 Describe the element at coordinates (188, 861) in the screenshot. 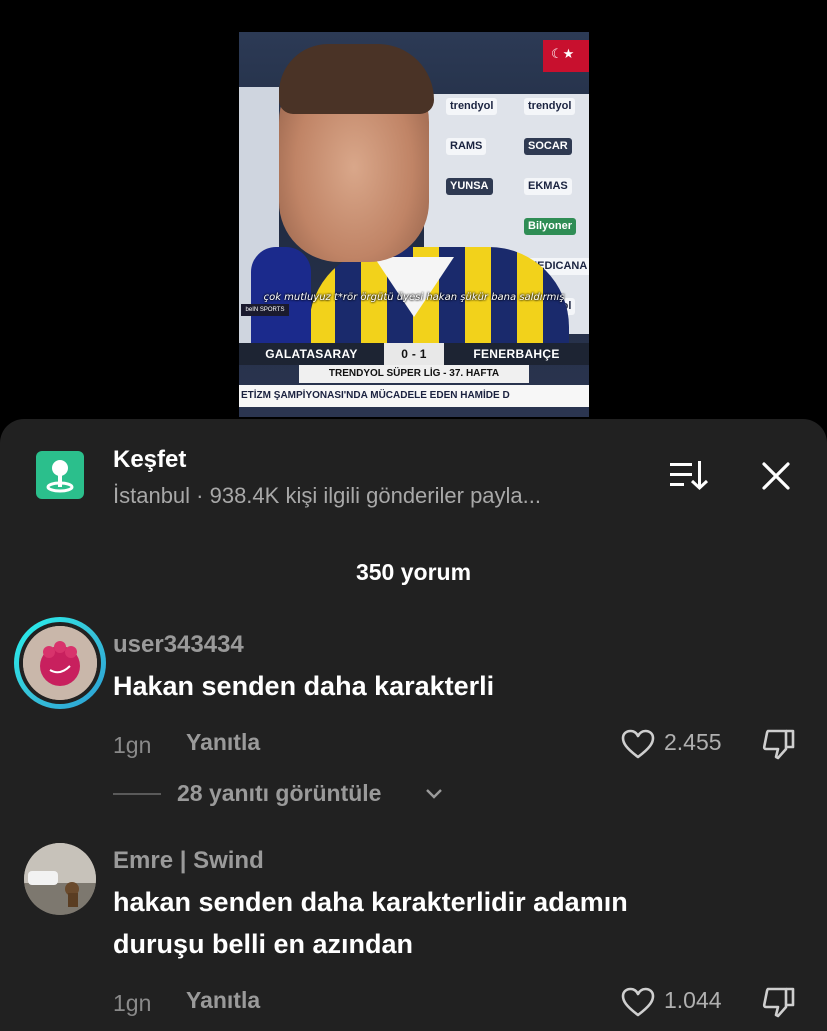

I see `comment-username: Emre | Swind` at that location.